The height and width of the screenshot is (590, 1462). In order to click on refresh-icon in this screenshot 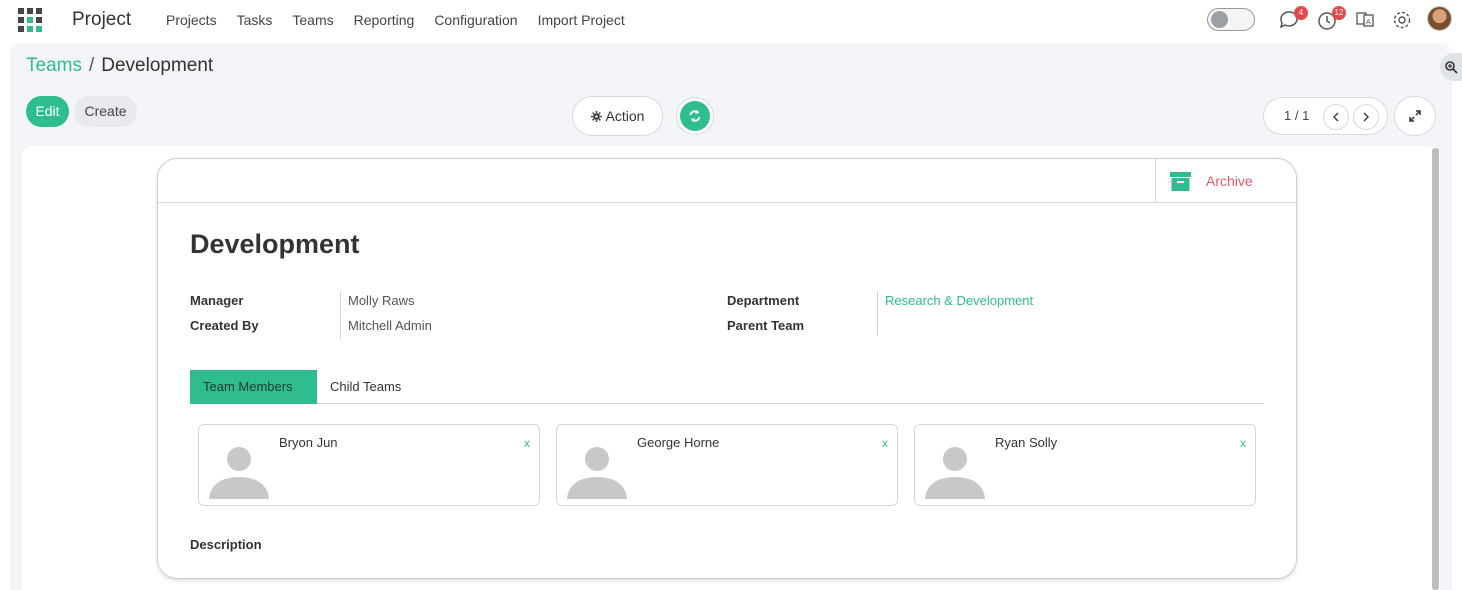, I will do `click(695, 116)`.